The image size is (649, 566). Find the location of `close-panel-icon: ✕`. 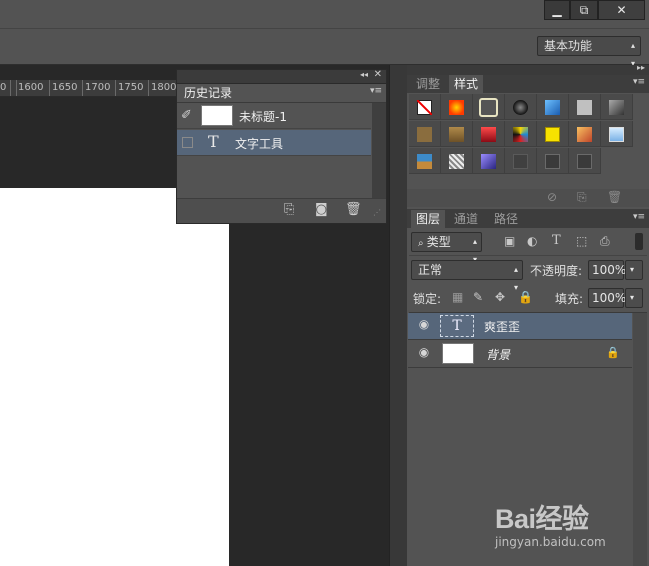

close-panel-icon: ✕ is located at coordinates (378, 74).